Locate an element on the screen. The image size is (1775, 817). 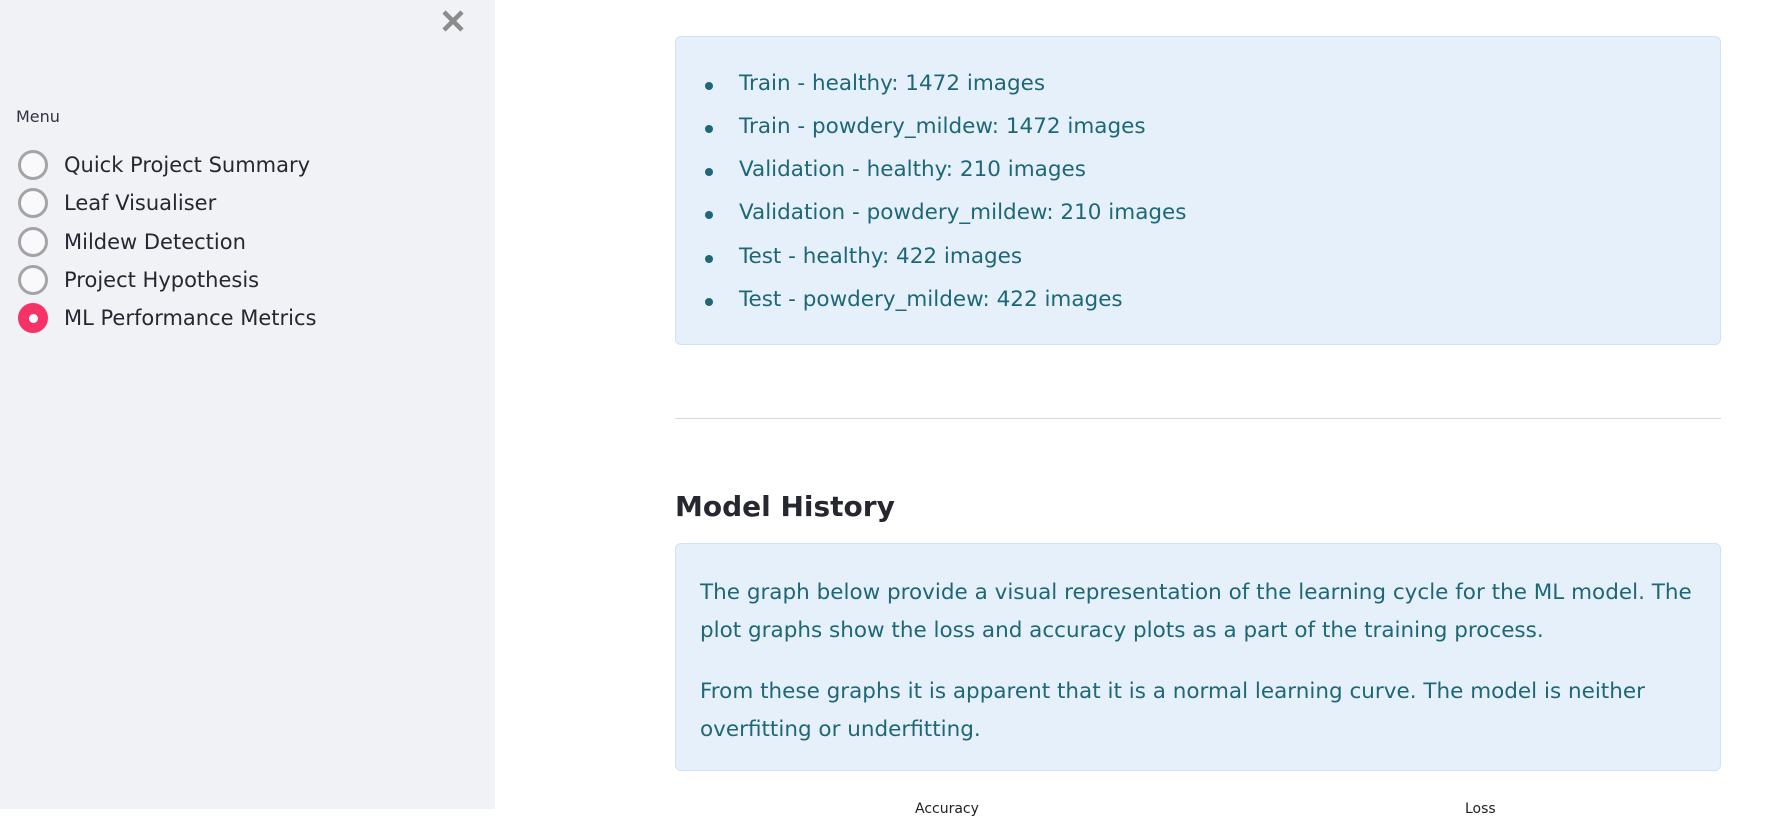
menu-item-label: Leaf Visualiser is located at coordinates (140, 203).